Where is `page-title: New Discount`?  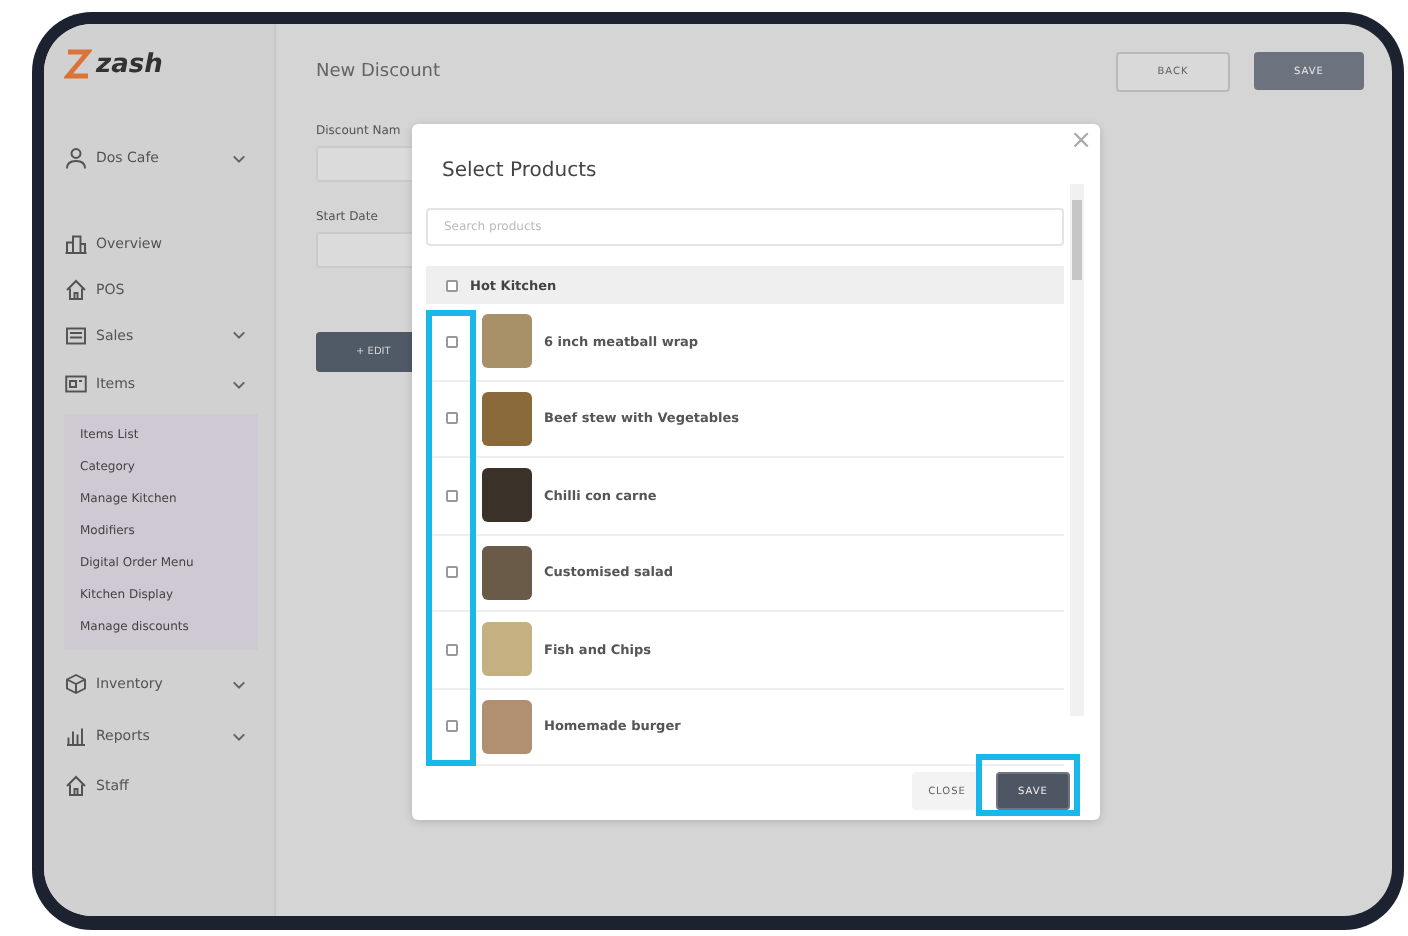 page-title: New Discount is located at coordinates (378, 72).